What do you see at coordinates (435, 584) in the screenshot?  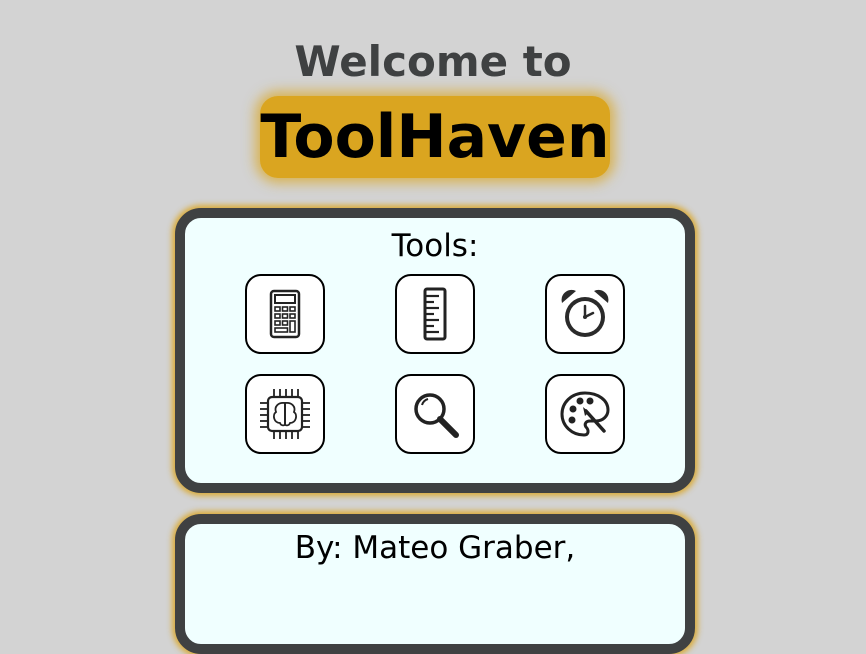 I see `author-panel: By: Mateo Graber,` at bounding box center [435, 584].